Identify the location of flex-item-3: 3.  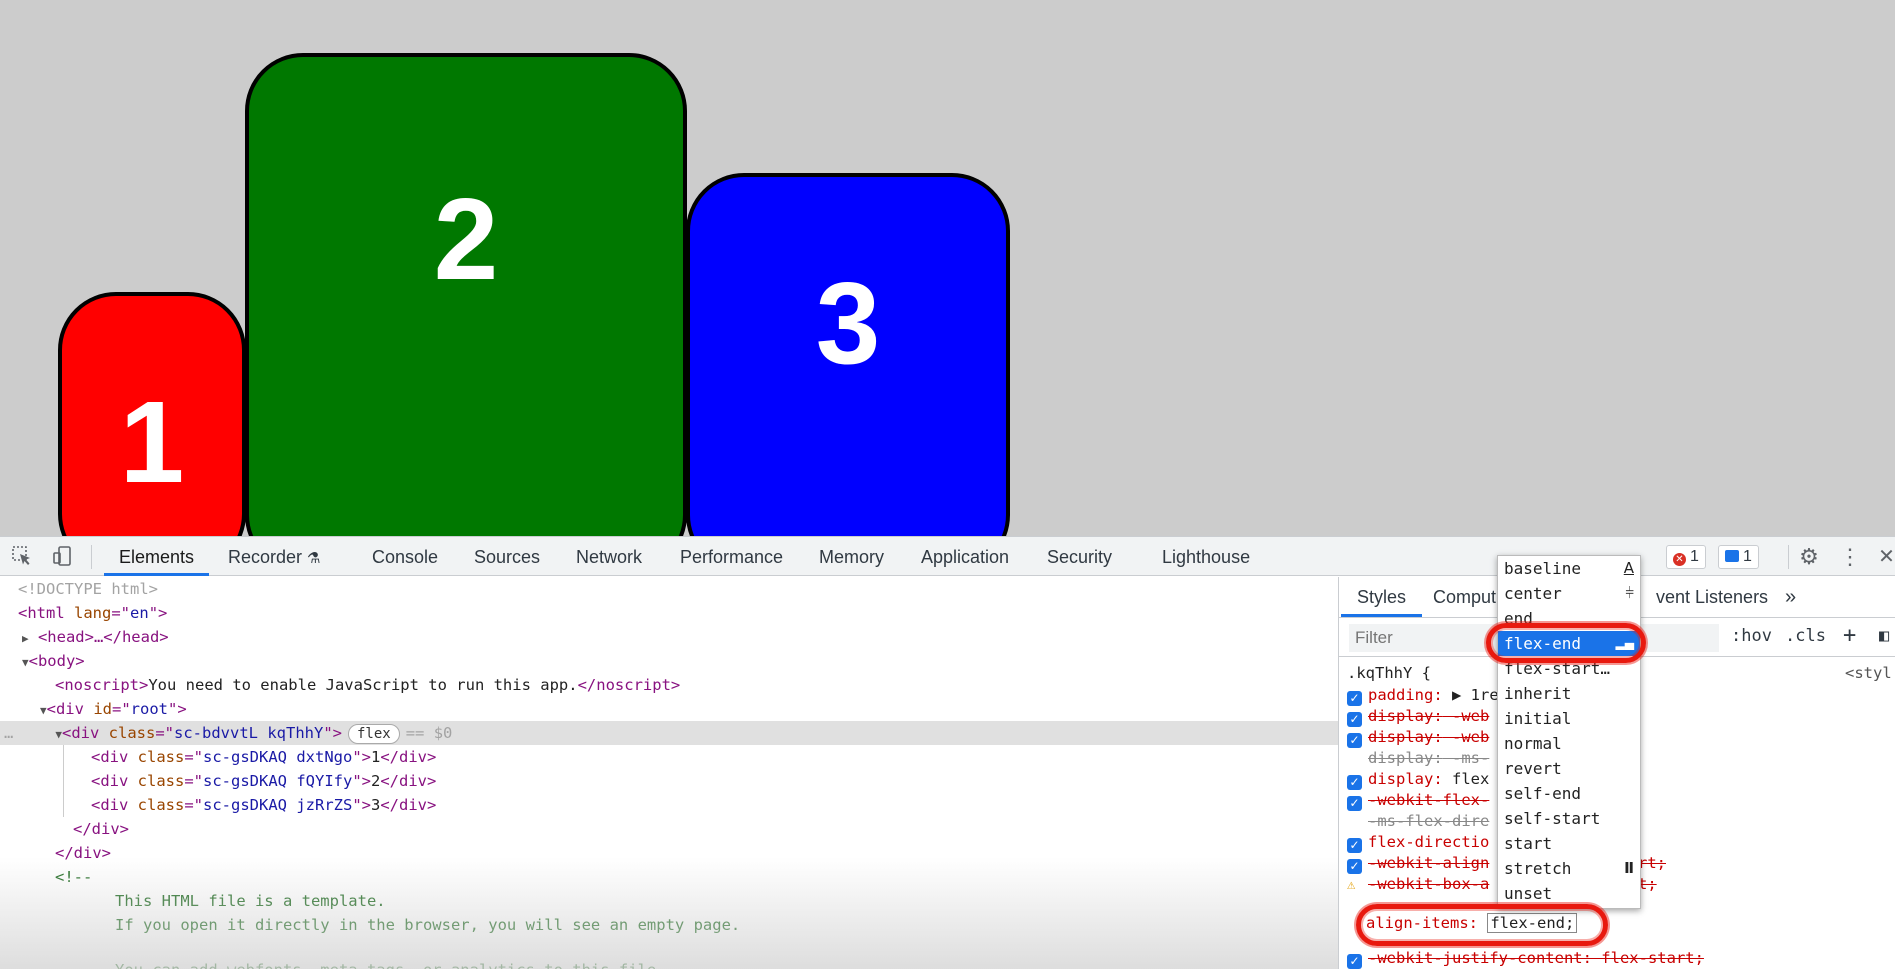
(848, 354).